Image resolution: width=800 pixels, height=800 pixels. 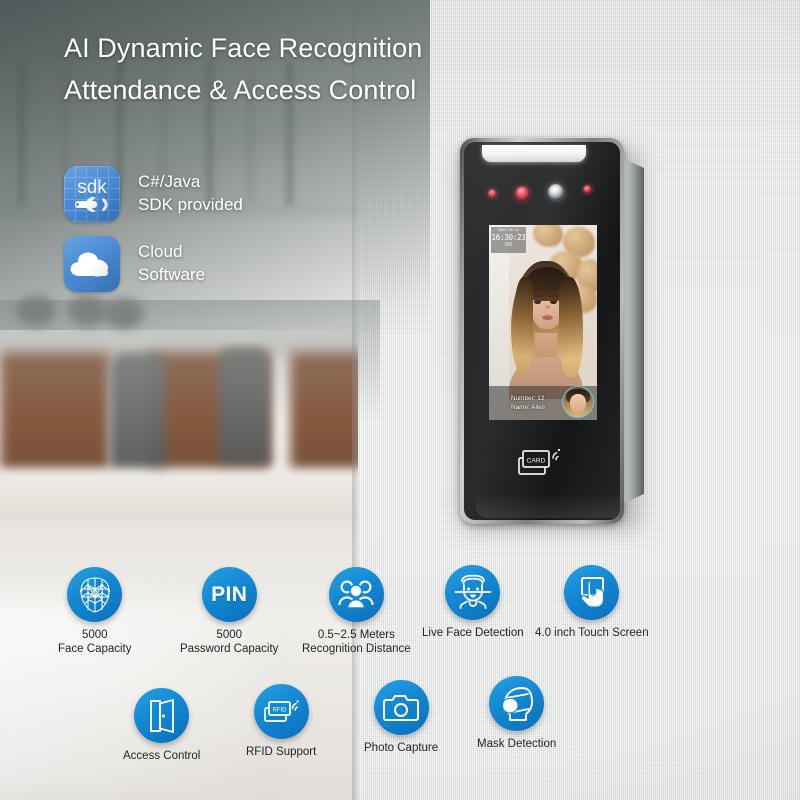 I want to click on feature-rfid-support: RFID RFID Support, so click(x=281, y=721).